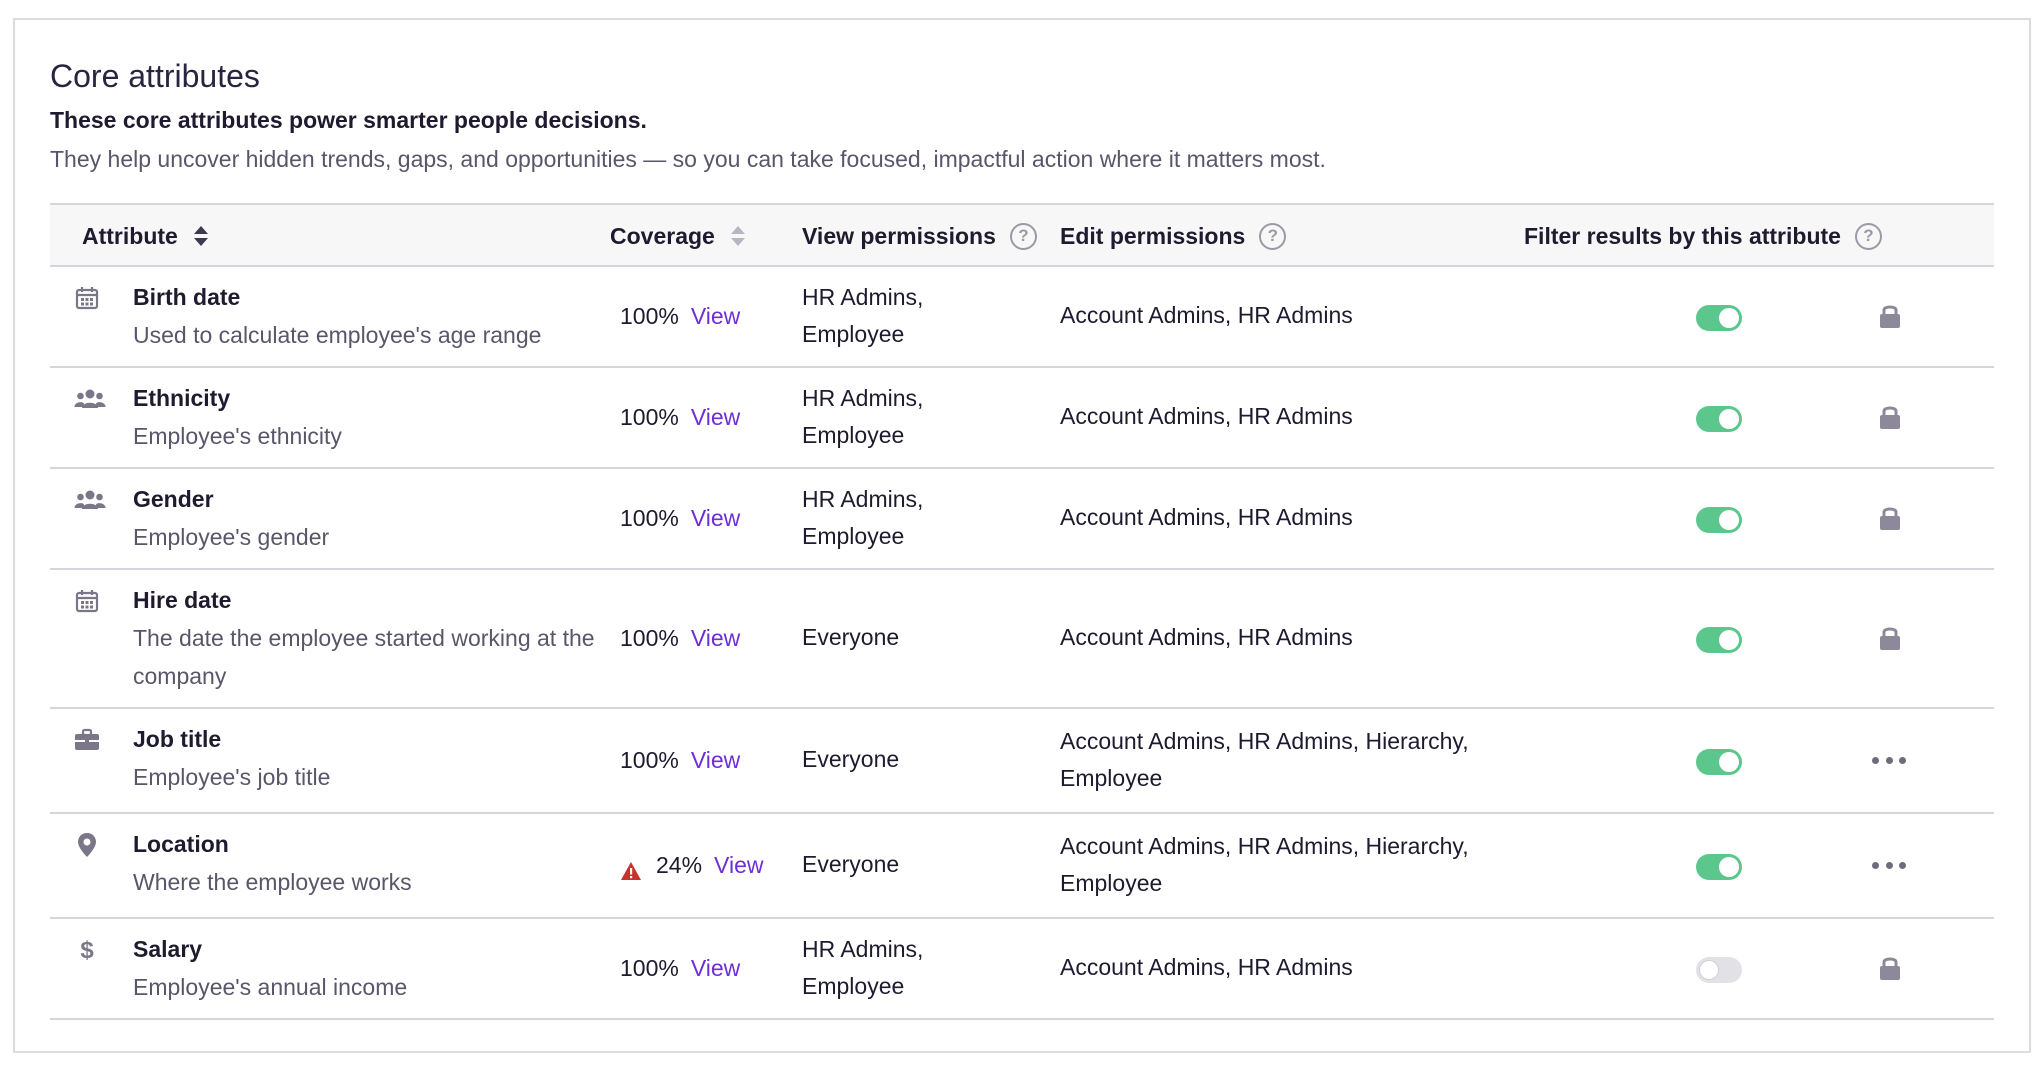  What do you see at coordinates (1153, 235) in the screenshot?
I see `column-label-edit-permissions: Edit permissions` at bounding box center [1153, 235].